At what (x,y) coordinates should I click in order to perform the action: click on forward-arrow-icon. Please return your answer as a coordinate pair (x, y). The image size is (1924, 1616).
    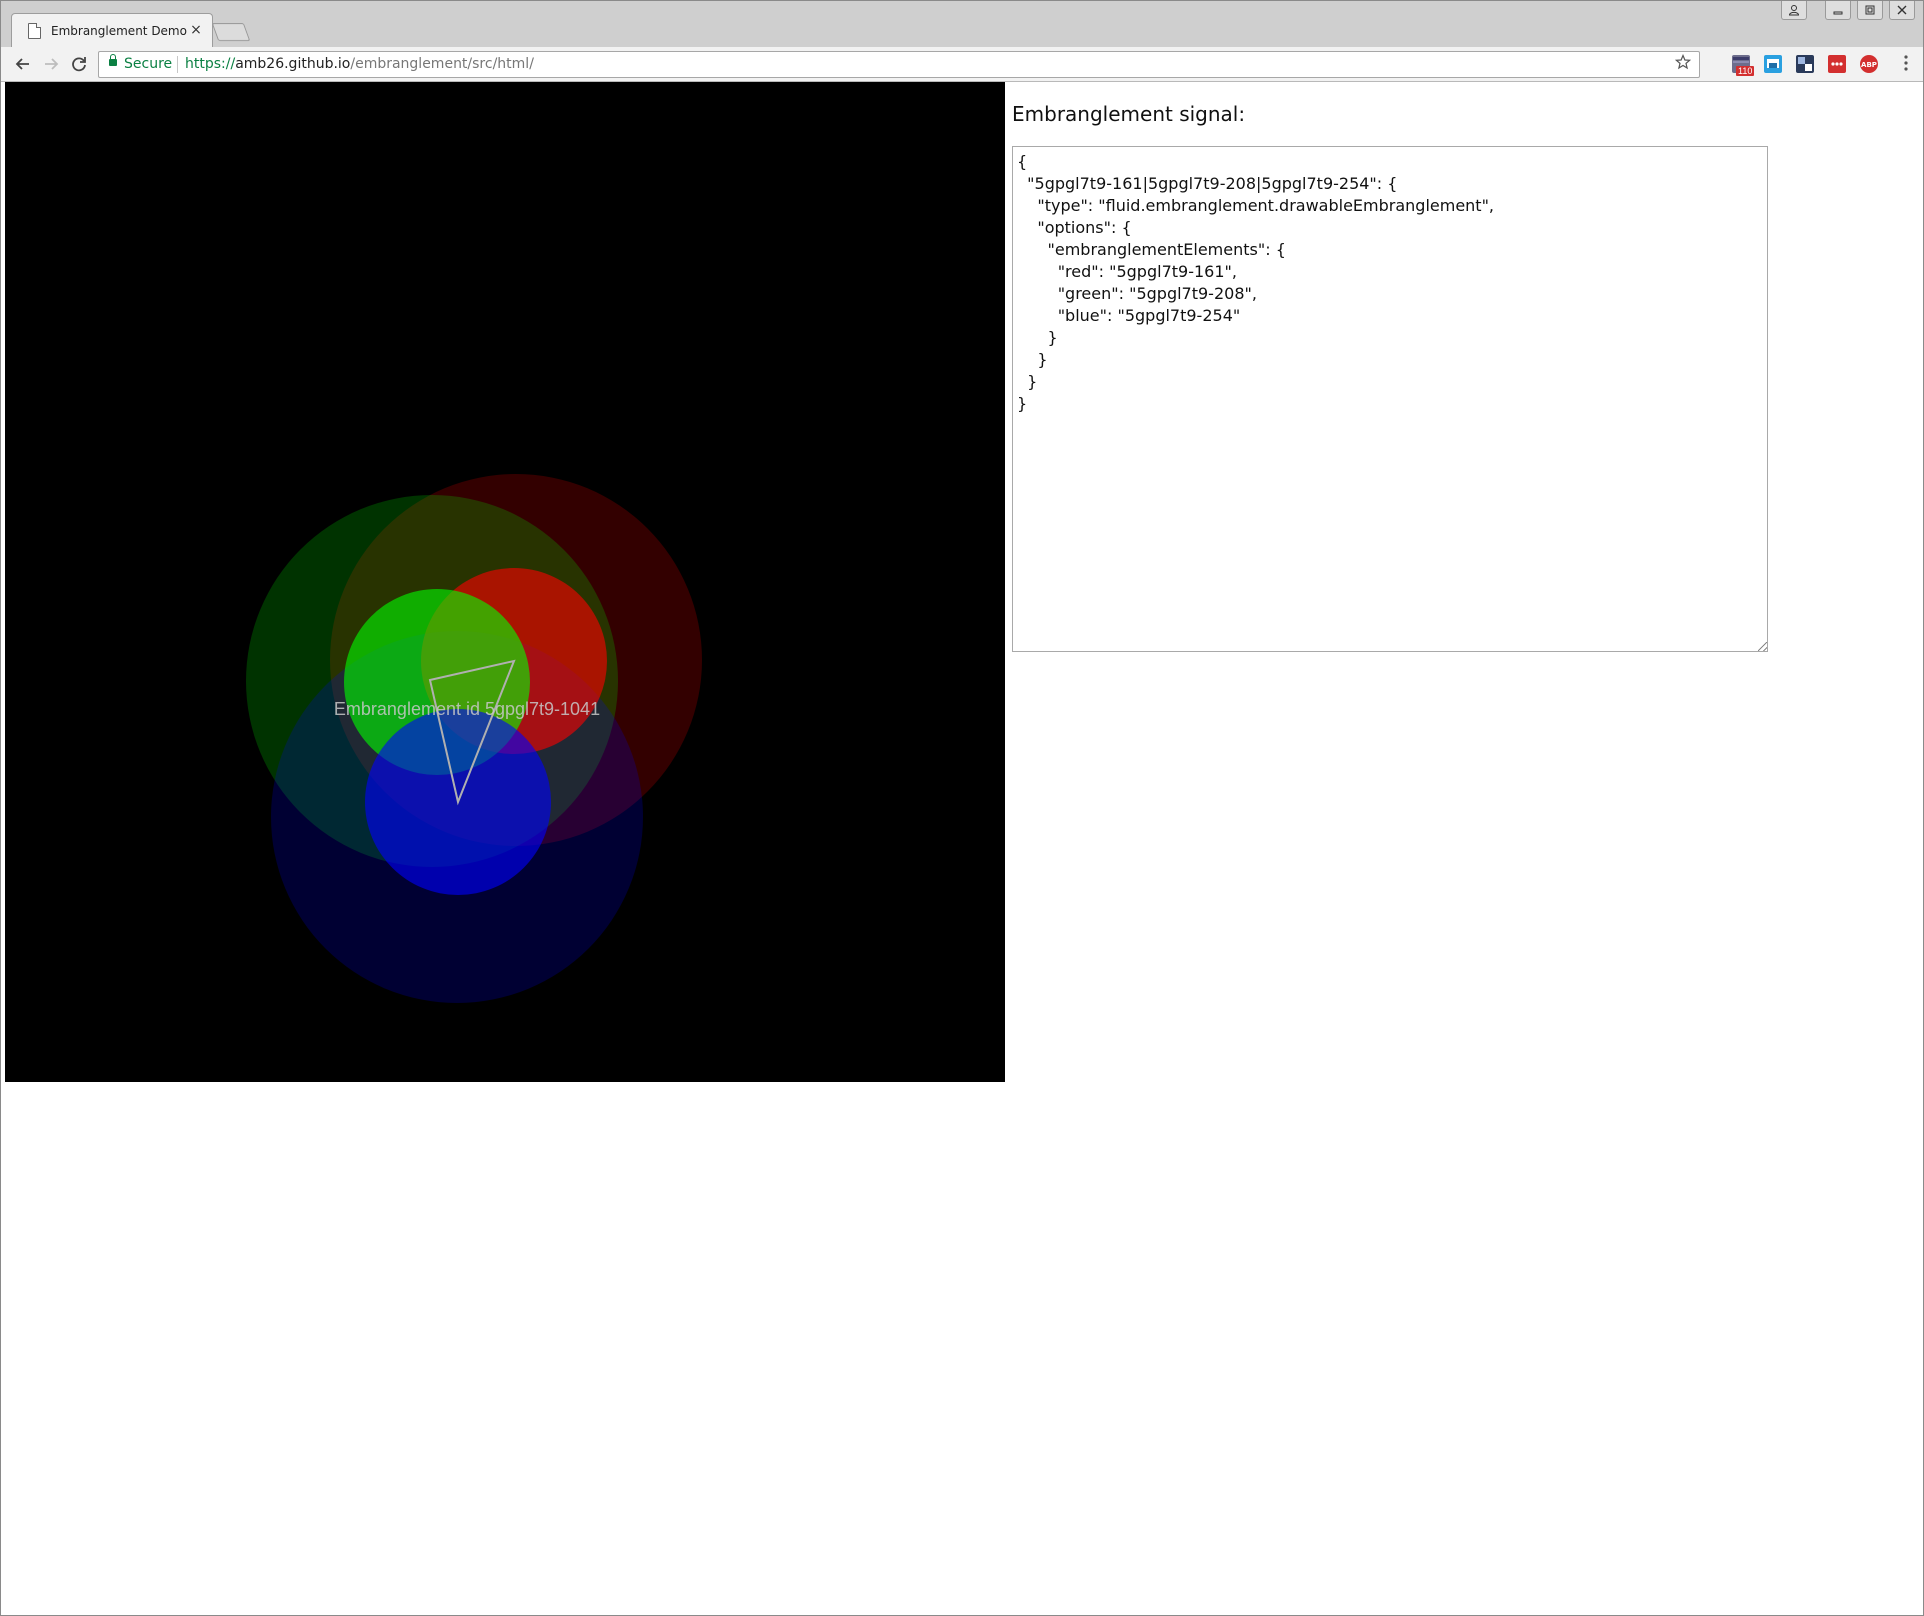
    Looking at the image, I should click on (51, 64).